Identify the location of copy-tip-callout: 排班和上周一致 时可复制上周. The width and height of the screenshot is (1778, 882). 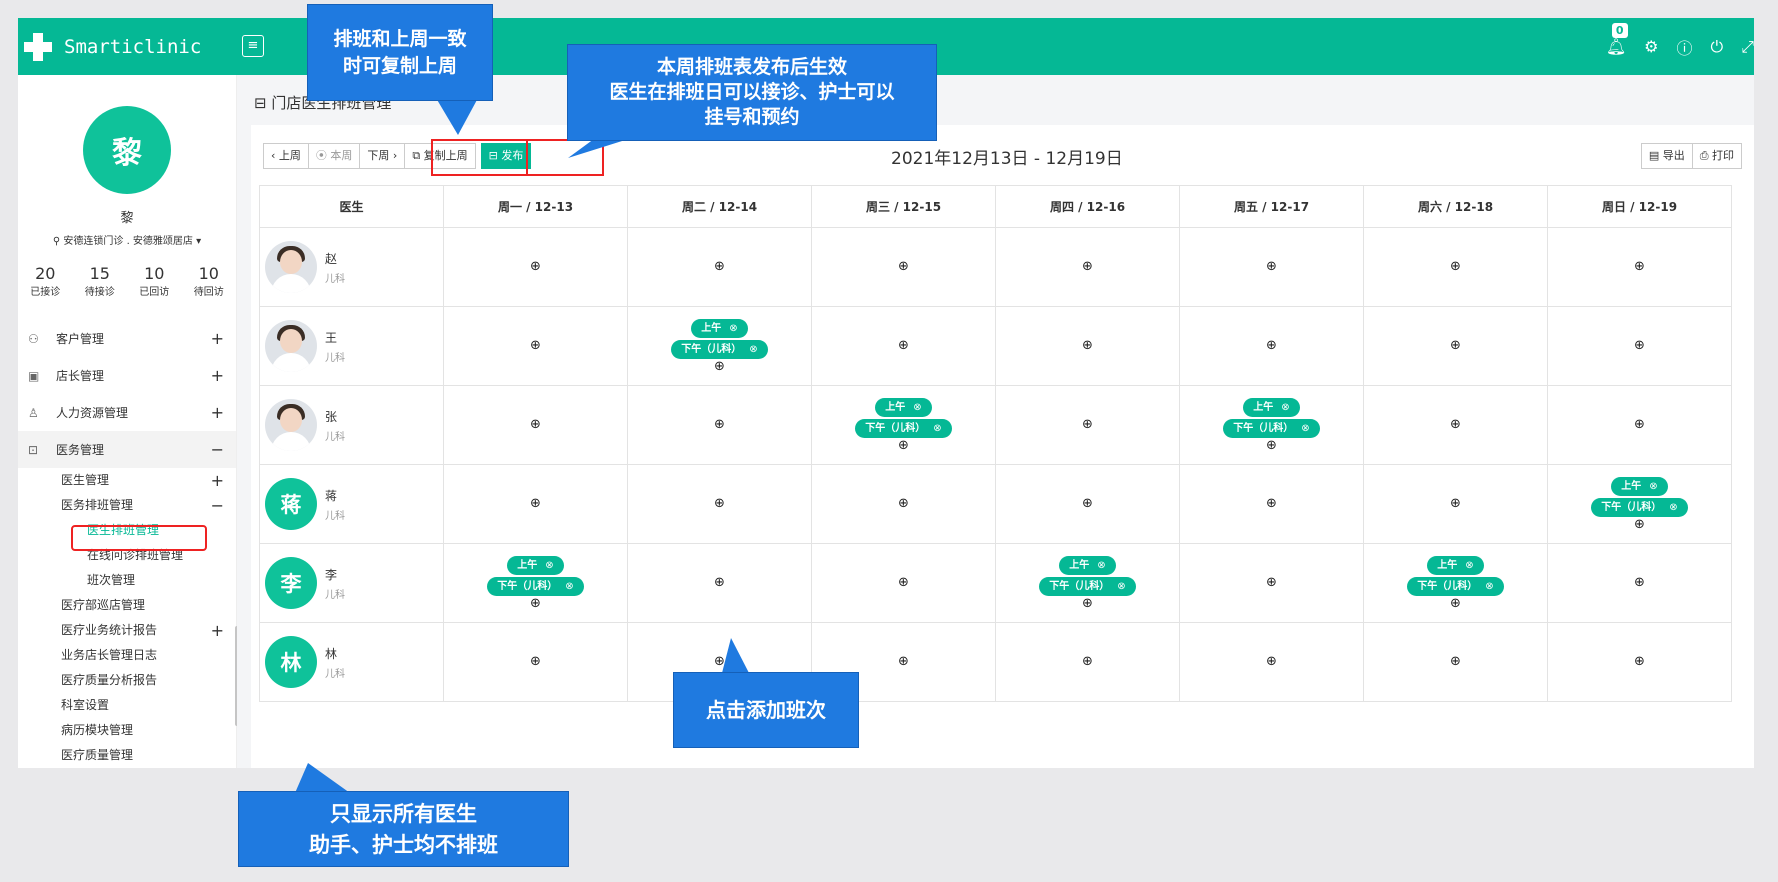
(400, 52).